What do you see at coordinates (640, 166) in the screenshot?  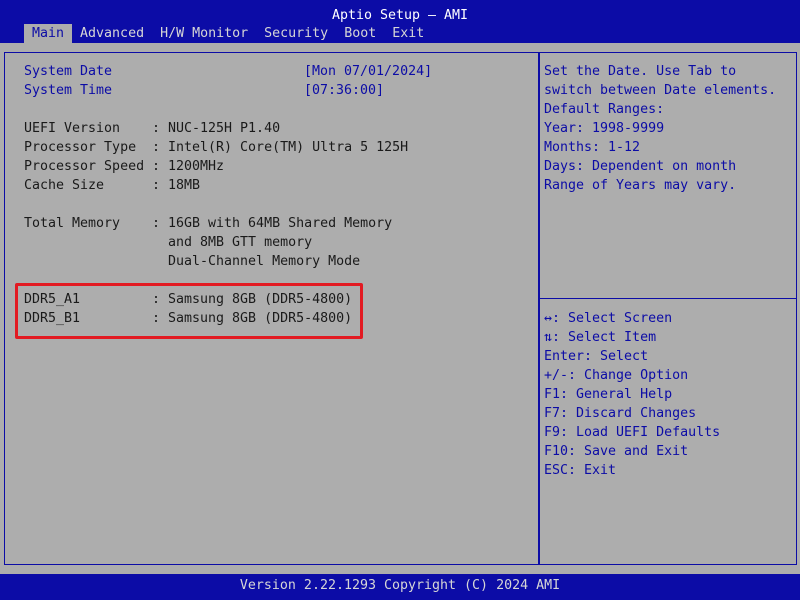 I see `help-description-line: Days: Dependent on month` at bounding box center [640, 166].